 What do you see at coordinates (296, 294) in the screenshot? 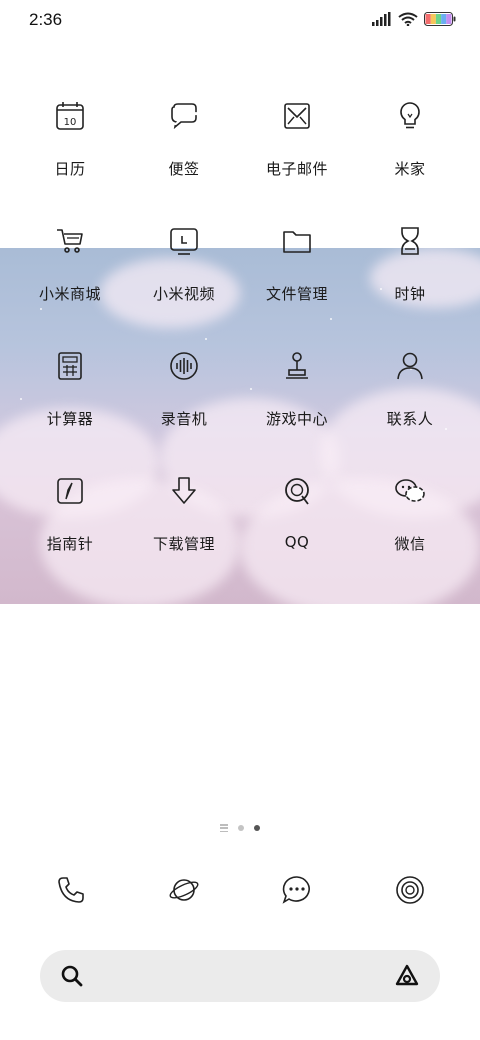
I see `app-label: 文件管理` at bounding box center [296, 294].